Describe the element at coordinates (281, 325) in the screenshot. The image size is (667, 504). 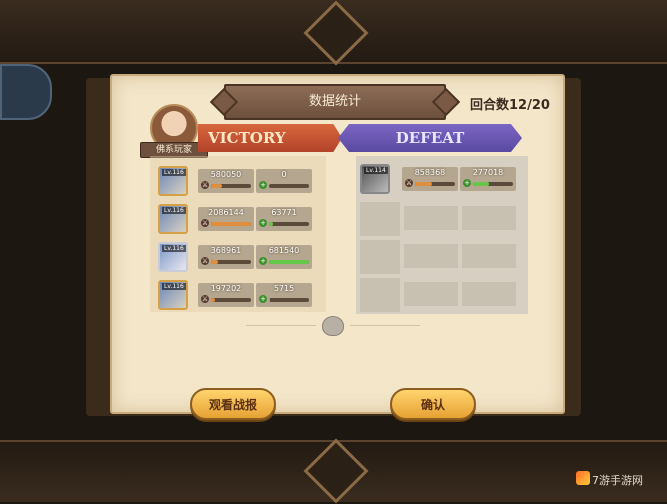
I see `divider-left` at that location.